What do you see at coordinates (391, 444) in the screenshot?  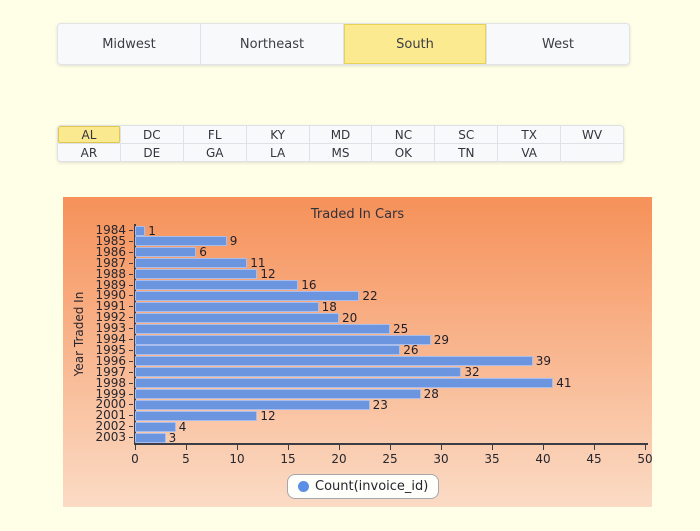 I see `x-axis-line` at bounding box center [391, 444].